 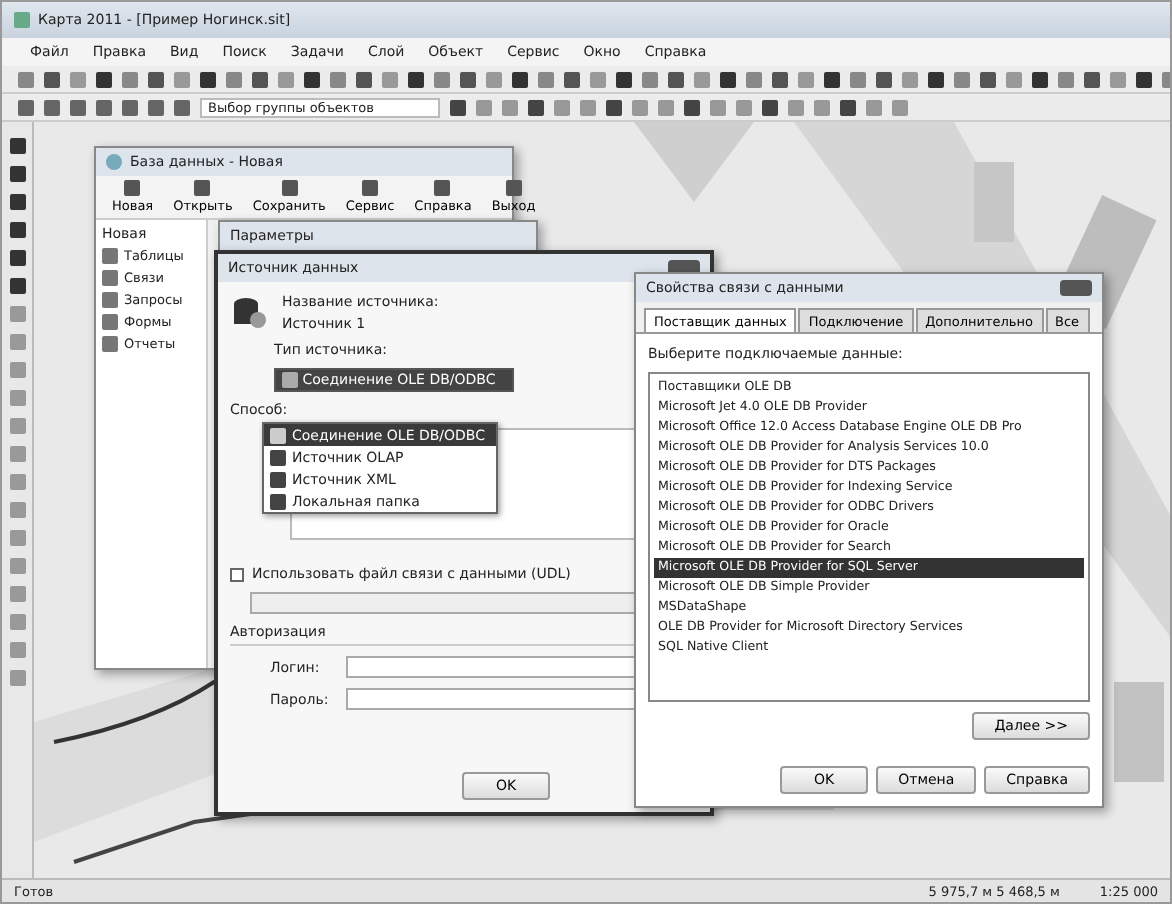 I want to click on provider-list, so click(x=869, y=537).